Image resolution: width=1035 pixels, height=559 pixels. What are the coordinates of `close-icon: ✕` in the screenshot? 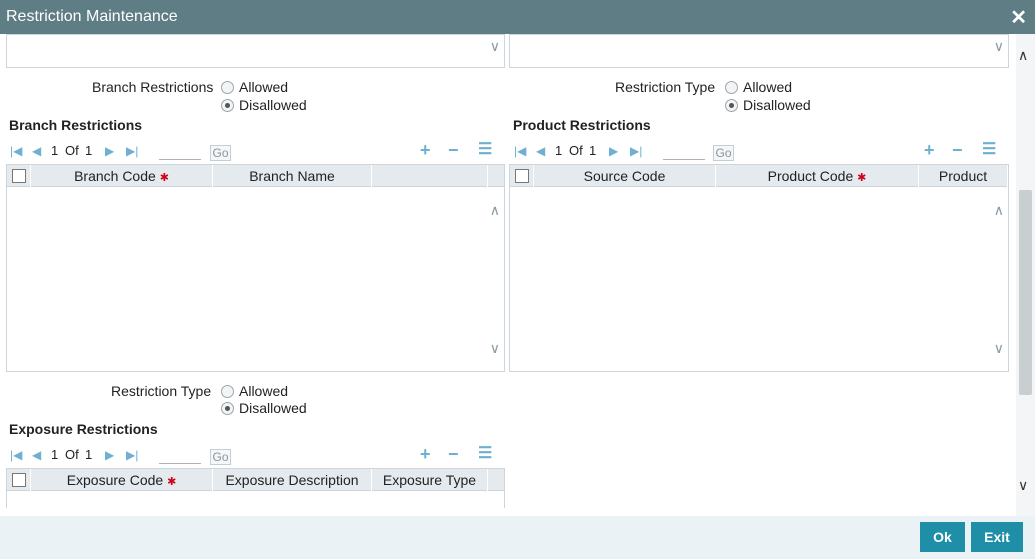 It's located at (1018, 17).